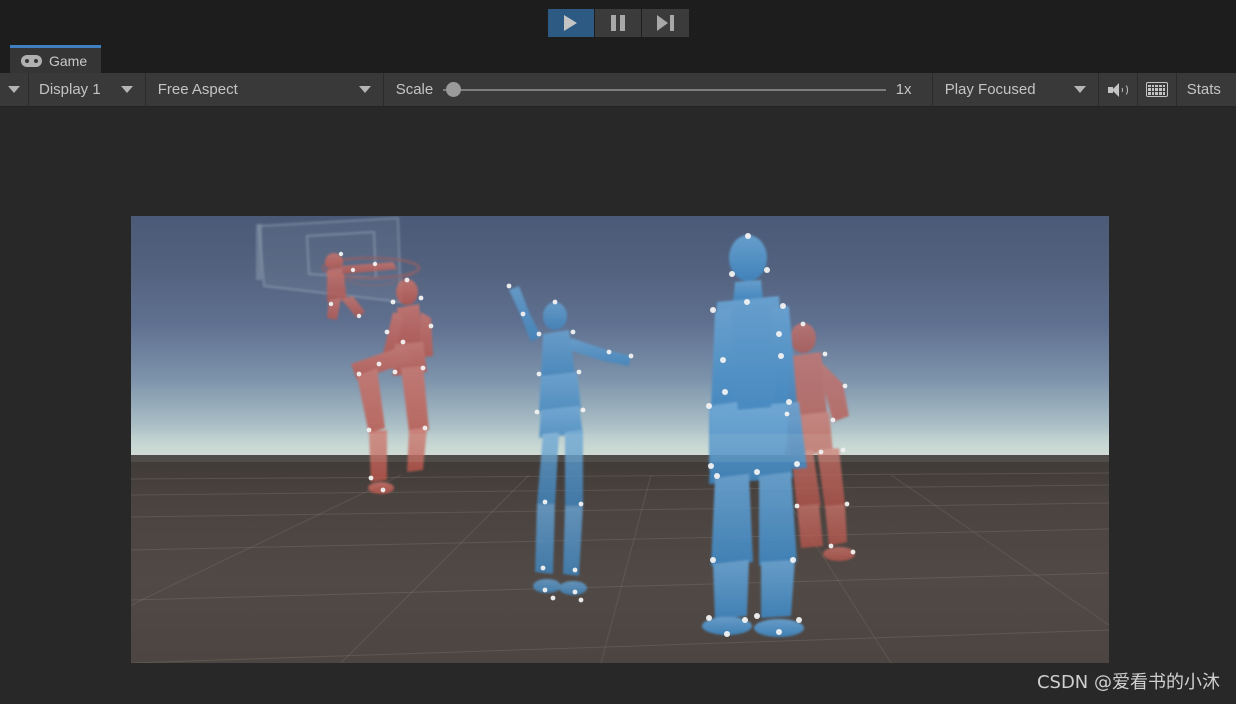 The image size is (1236, 704). I want to click on aspect-ratio-label: Free Aspect, so click(197, 89).